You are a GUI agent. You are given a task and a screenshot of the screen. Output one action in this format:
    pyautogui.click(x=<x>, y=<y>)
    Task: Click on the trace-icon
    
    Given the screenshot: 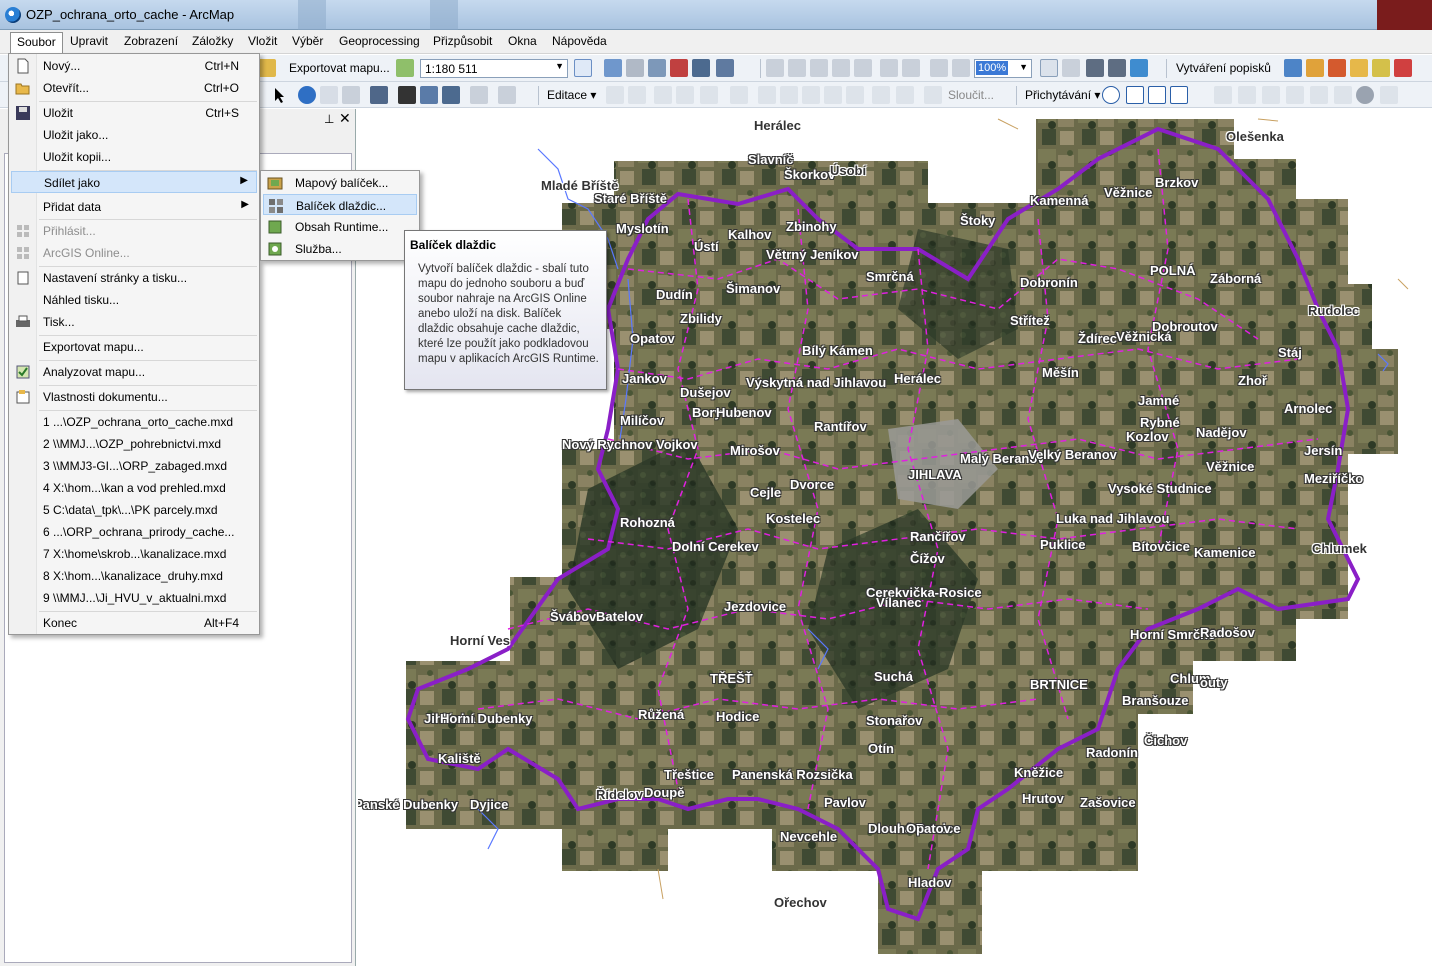 What is the action you would take?
    pyautogui.click(x=709, y=95)
    